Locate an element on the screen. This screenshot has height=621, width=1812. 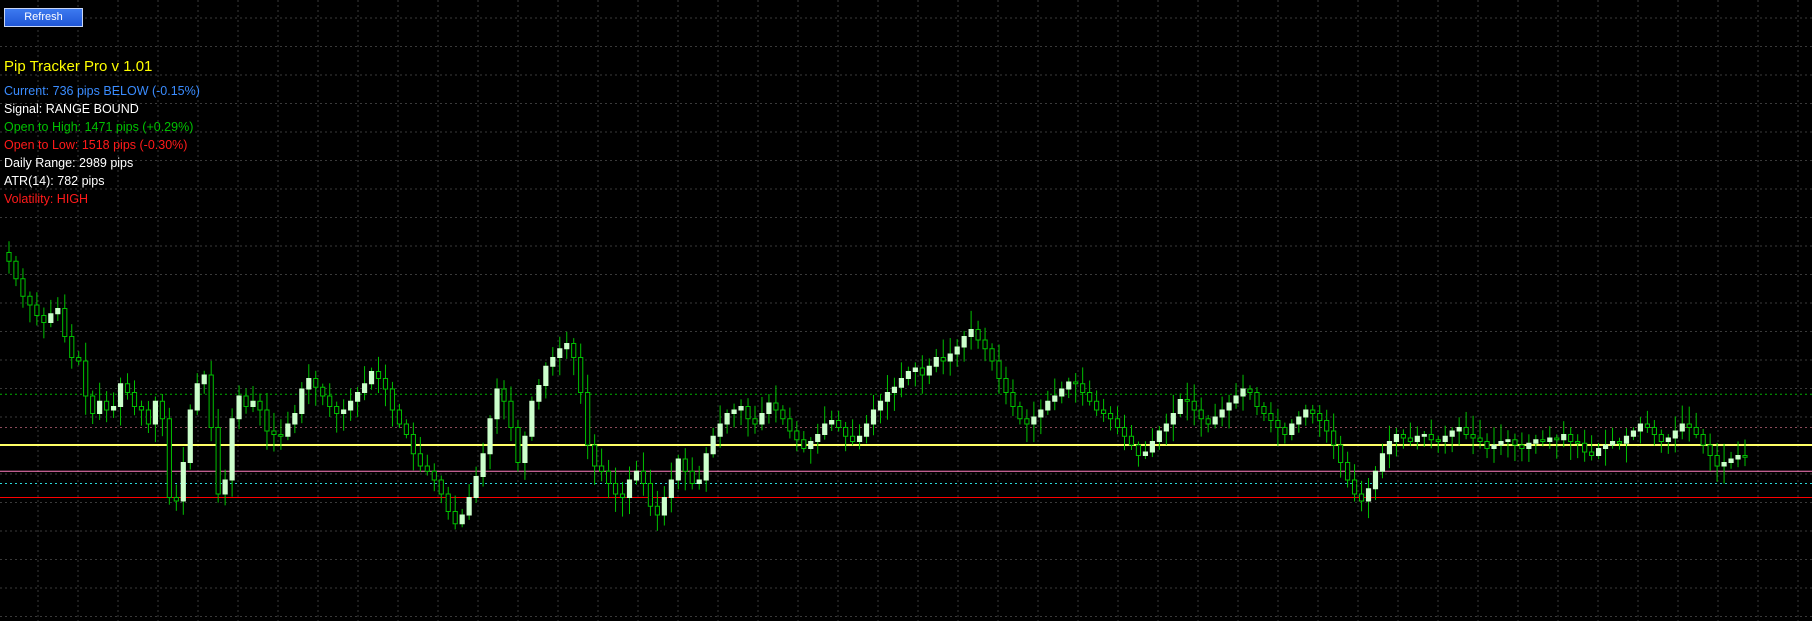
refresh-button: Refresh is located at coordinates (43, 17).